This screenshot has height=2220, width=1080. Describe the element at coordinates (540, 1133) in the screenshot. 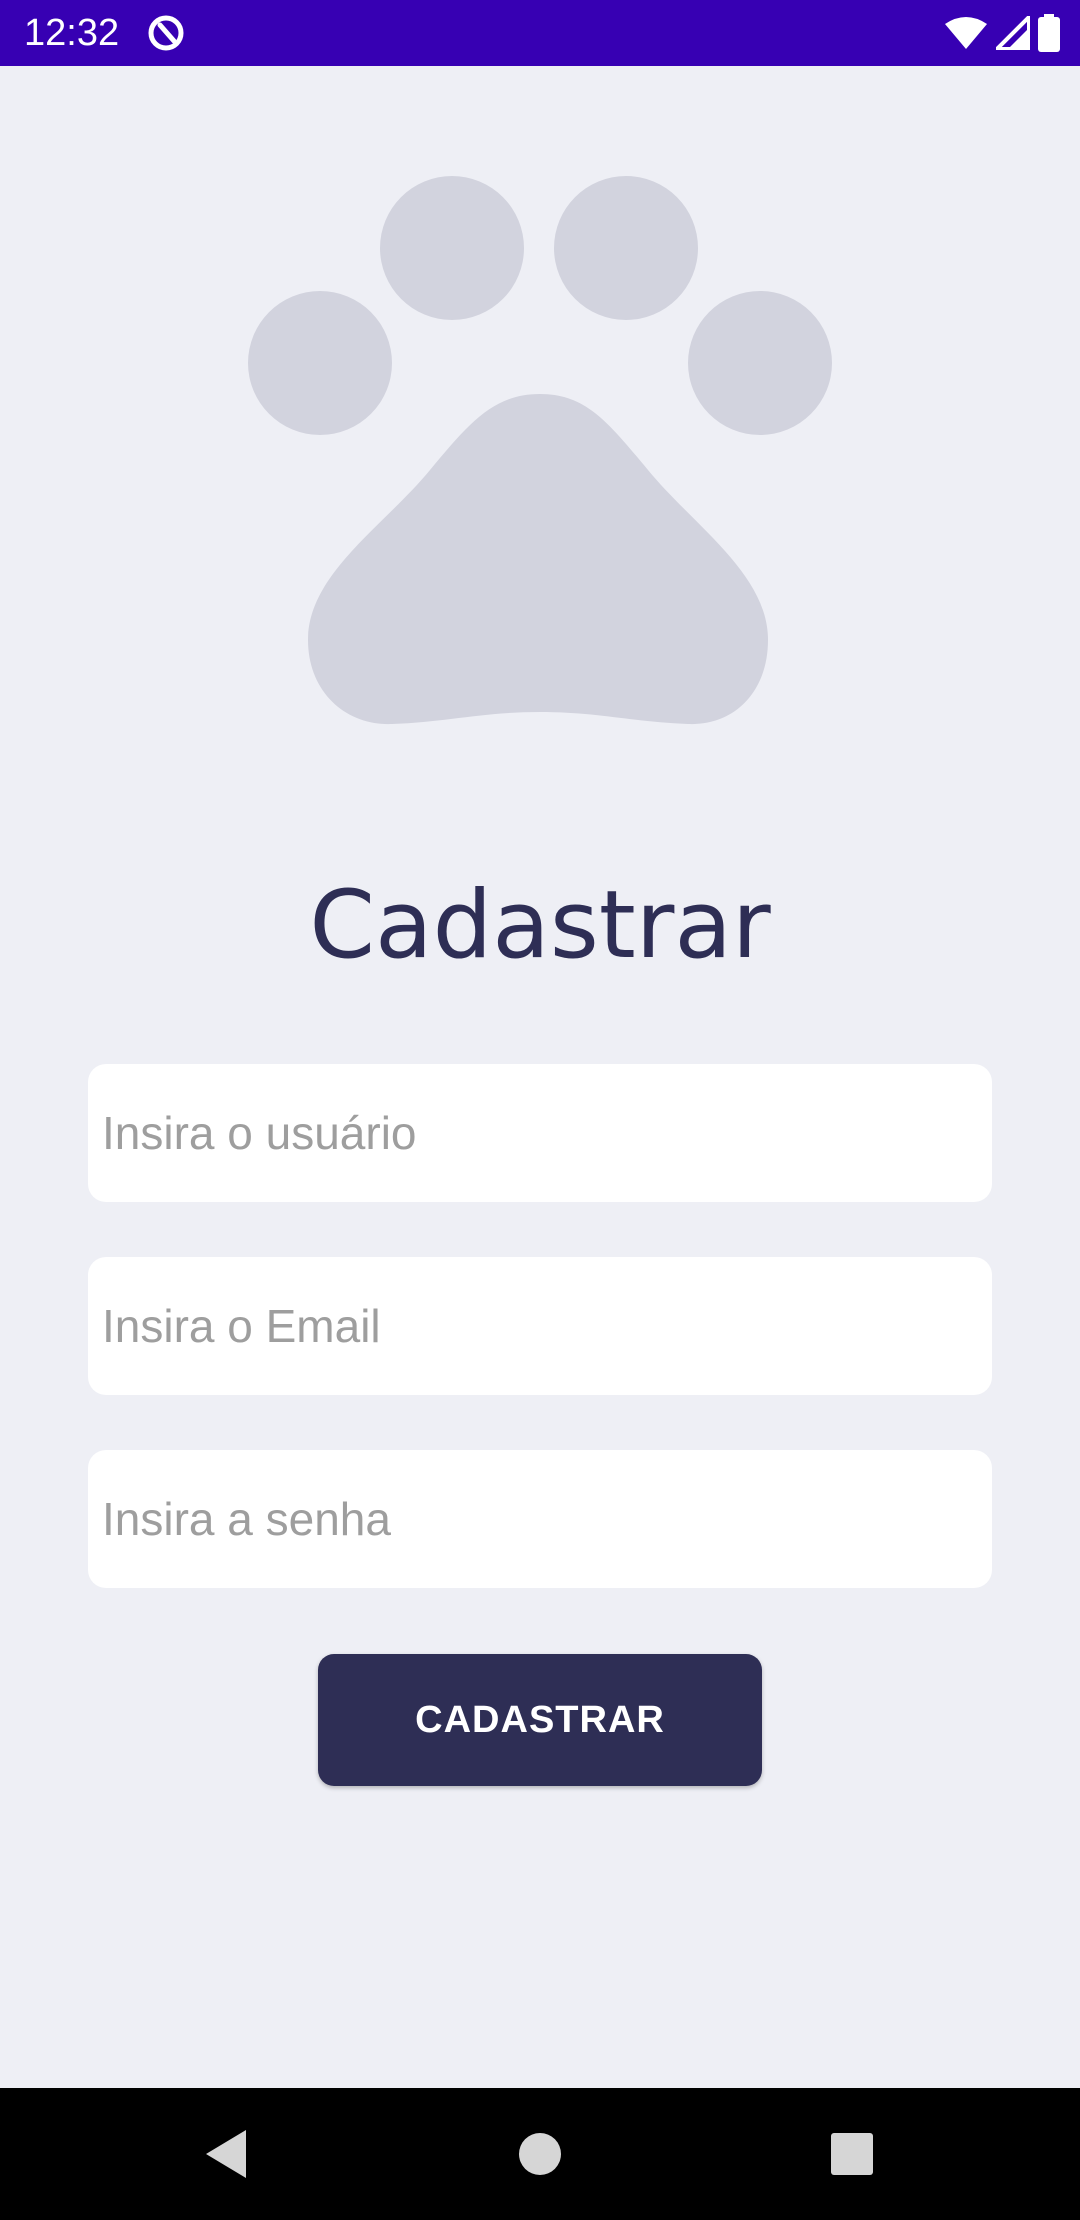

I see `username-field` at that location.